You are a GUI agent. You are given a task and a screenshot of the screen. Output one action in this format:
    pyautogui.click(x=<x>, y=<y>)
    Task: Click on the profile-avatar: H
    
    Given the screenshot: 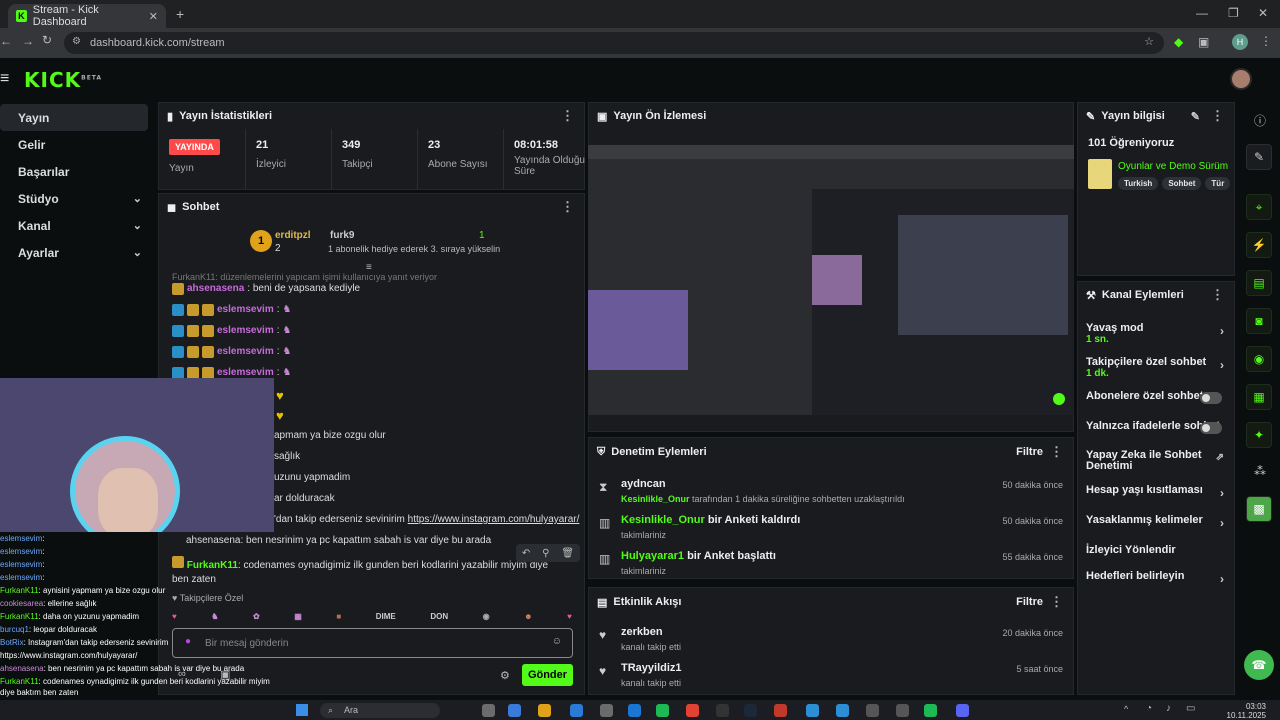 What is the action you would take?
    pyautogui.click(x=1240, y=42)
    